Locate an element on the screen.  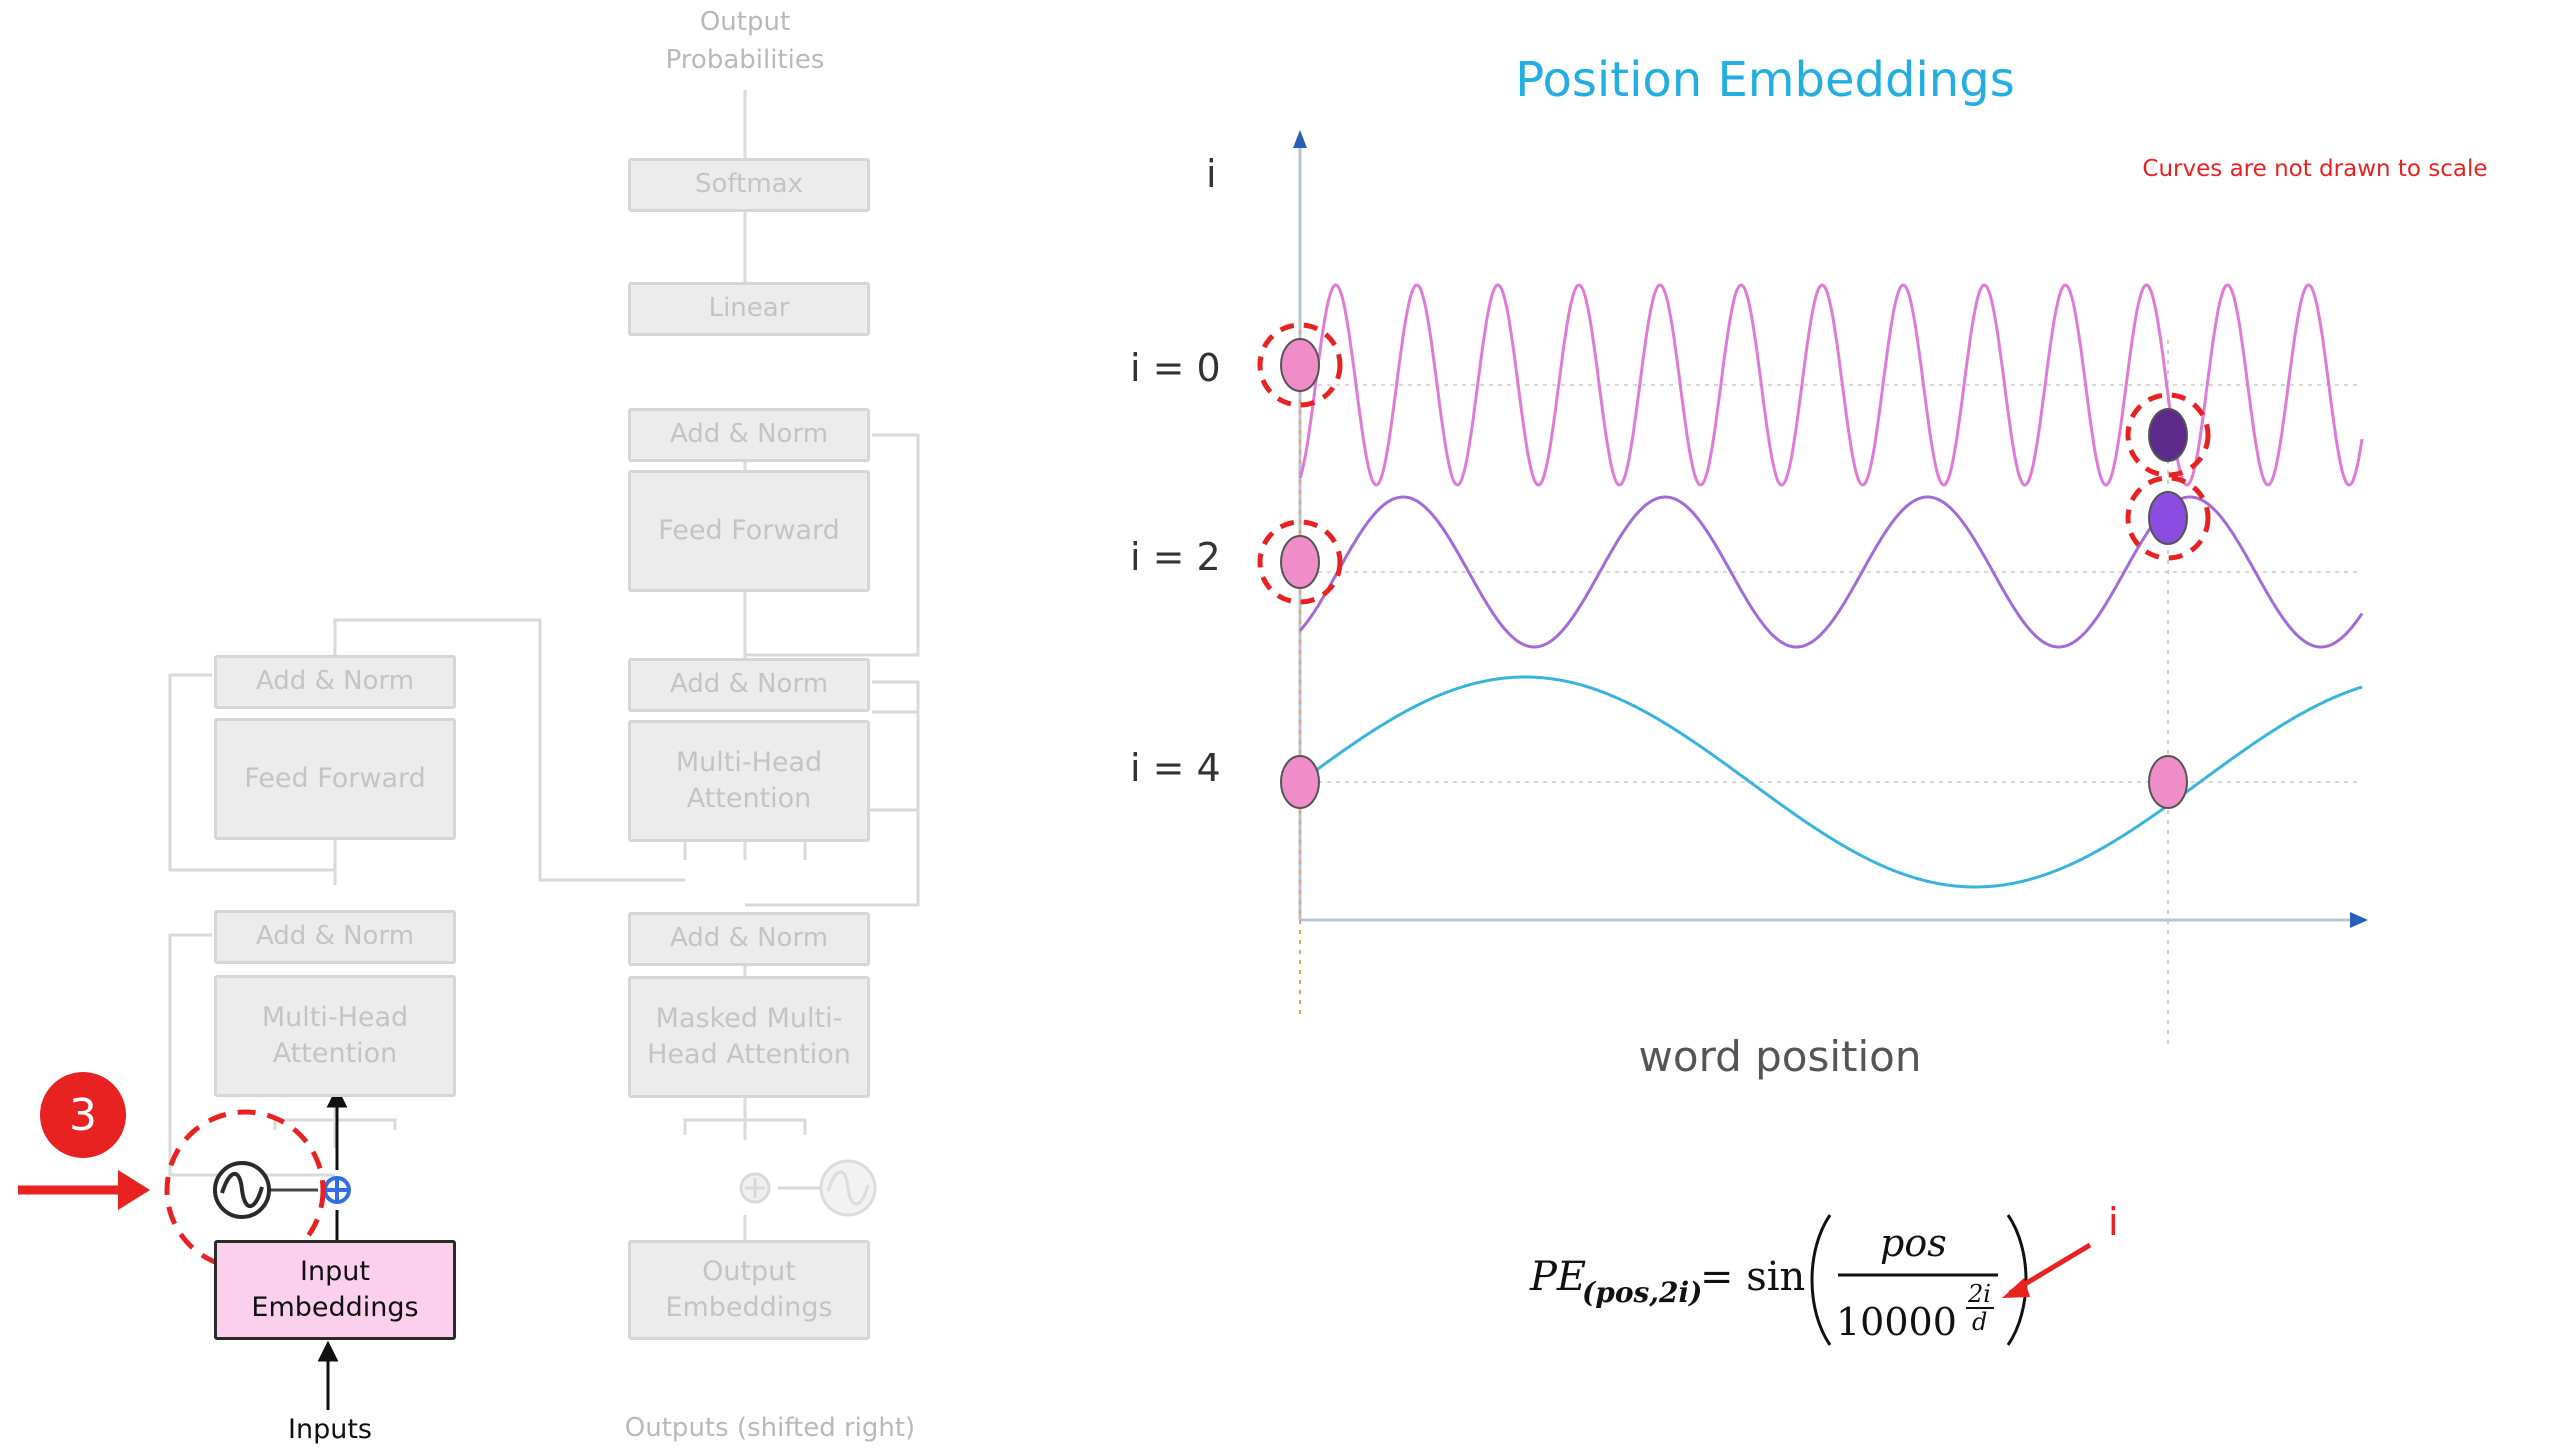
formula-exponent-denominator: d is located at coordinates (1979, 1322).